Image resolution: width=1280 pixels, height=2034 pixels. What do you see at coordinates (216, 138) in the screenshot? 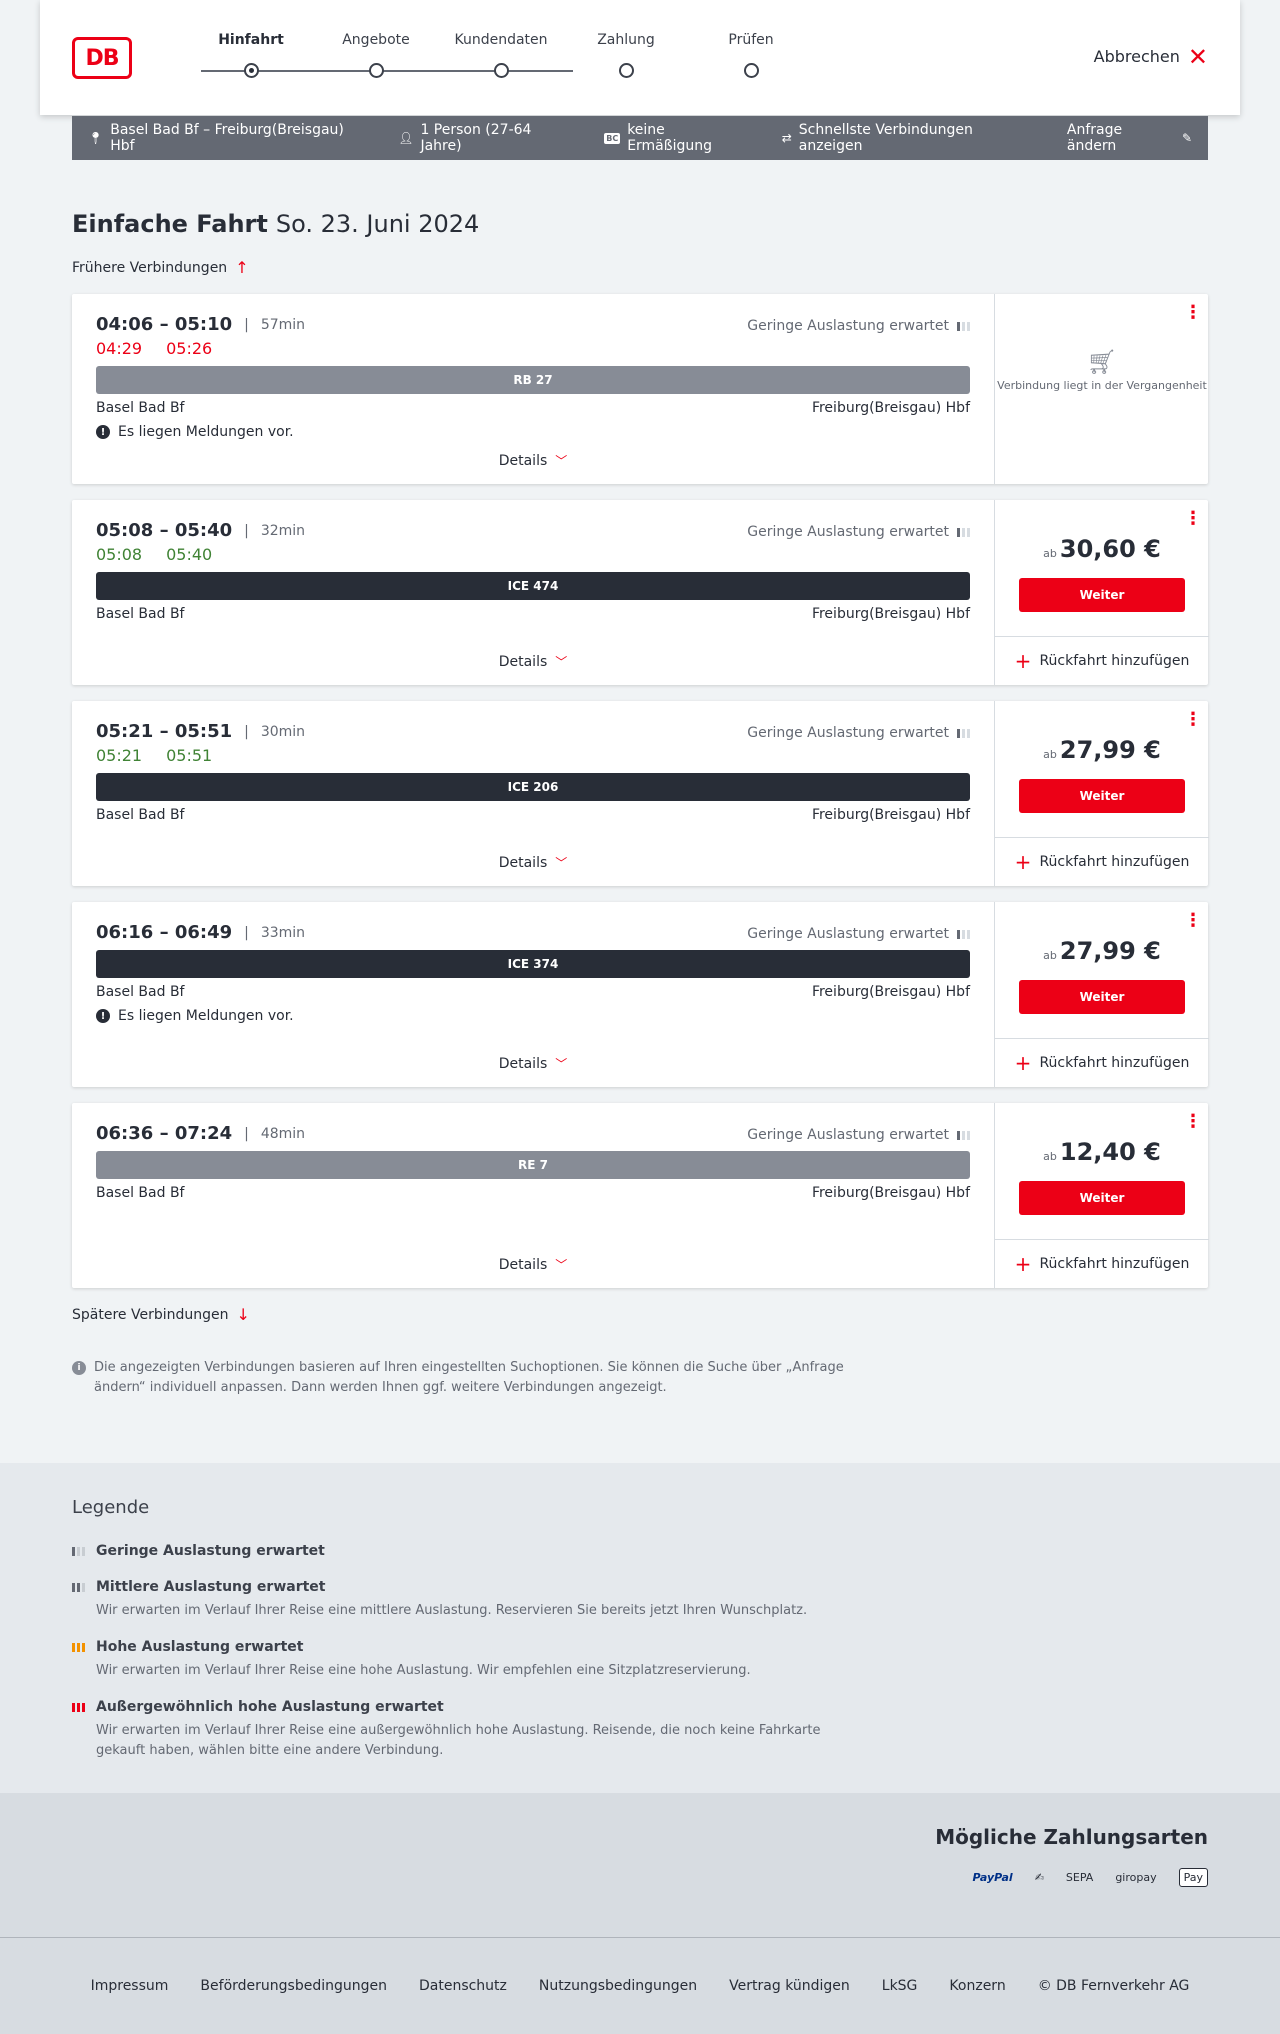
I see `route-info: 📍︎ Basel Bad Bf – Freiburg(Breisgau) Hbf` at bounding box center [216, 138].